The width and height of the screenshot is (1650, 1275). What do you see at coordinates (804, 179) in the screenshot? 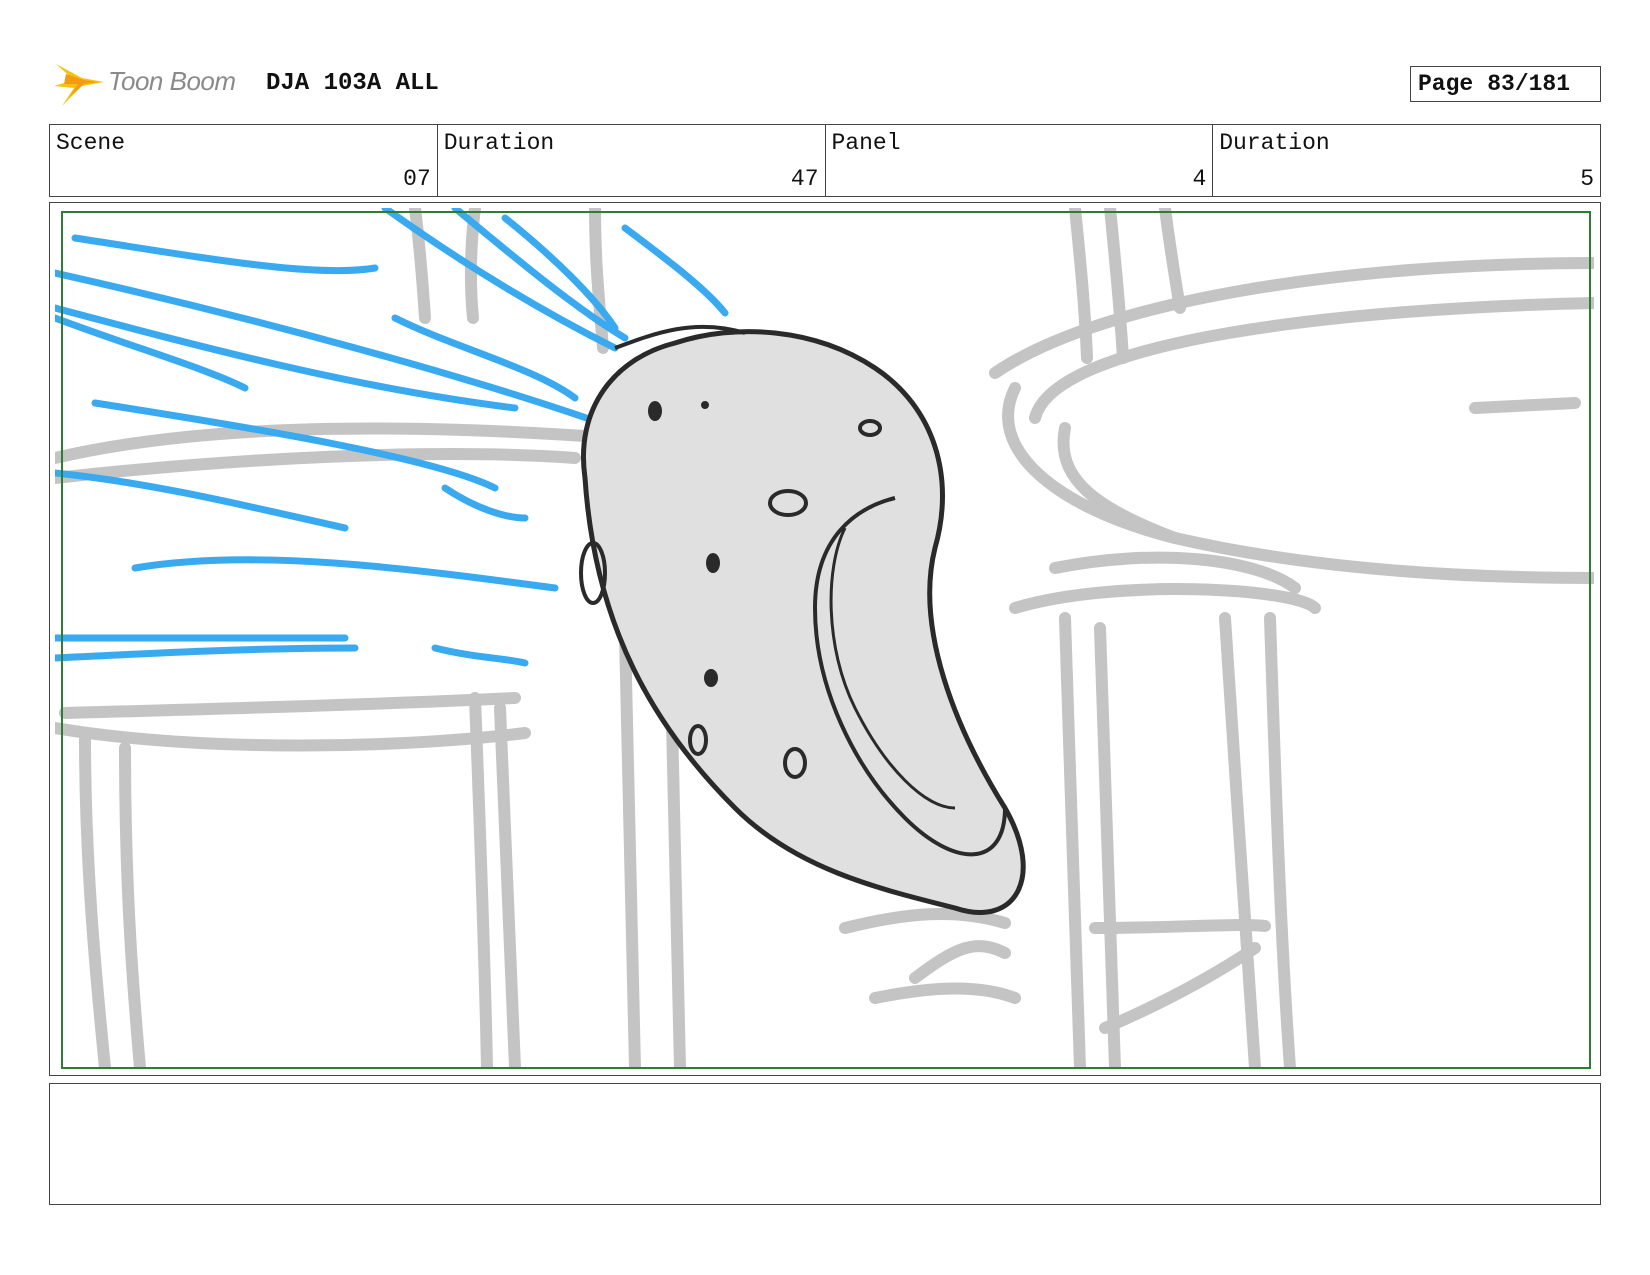
I see `scene-duration-value: 47` at bounding box center [804, 179].